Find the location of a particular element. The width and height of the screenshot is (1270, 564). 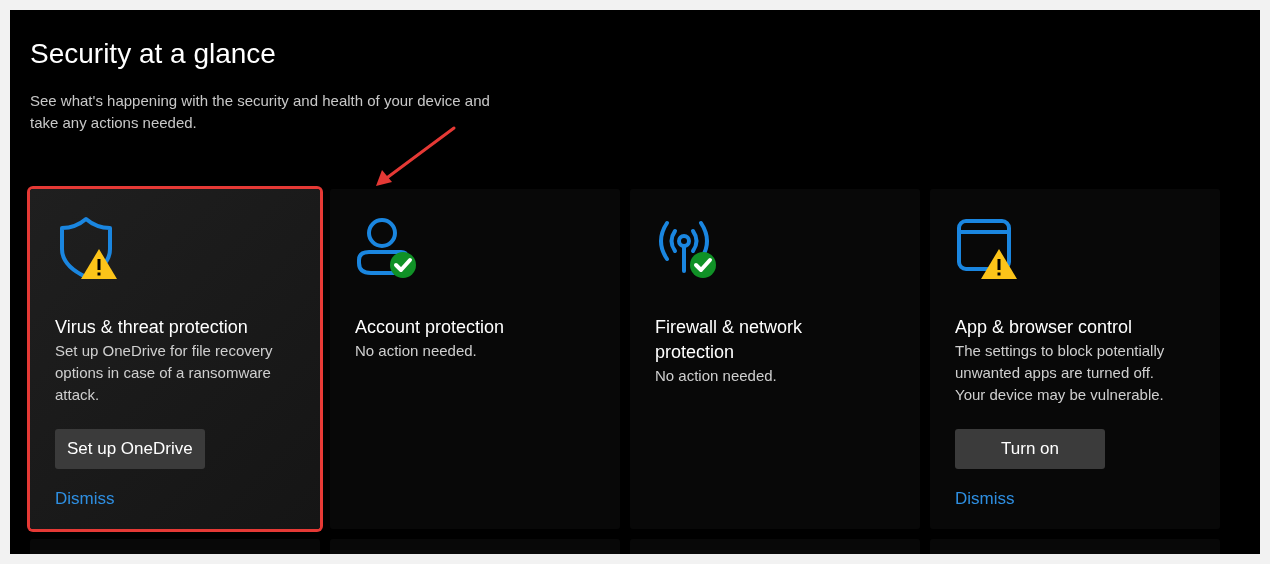

action-button: Set up OneDrive is located at coordinates (130, 449).